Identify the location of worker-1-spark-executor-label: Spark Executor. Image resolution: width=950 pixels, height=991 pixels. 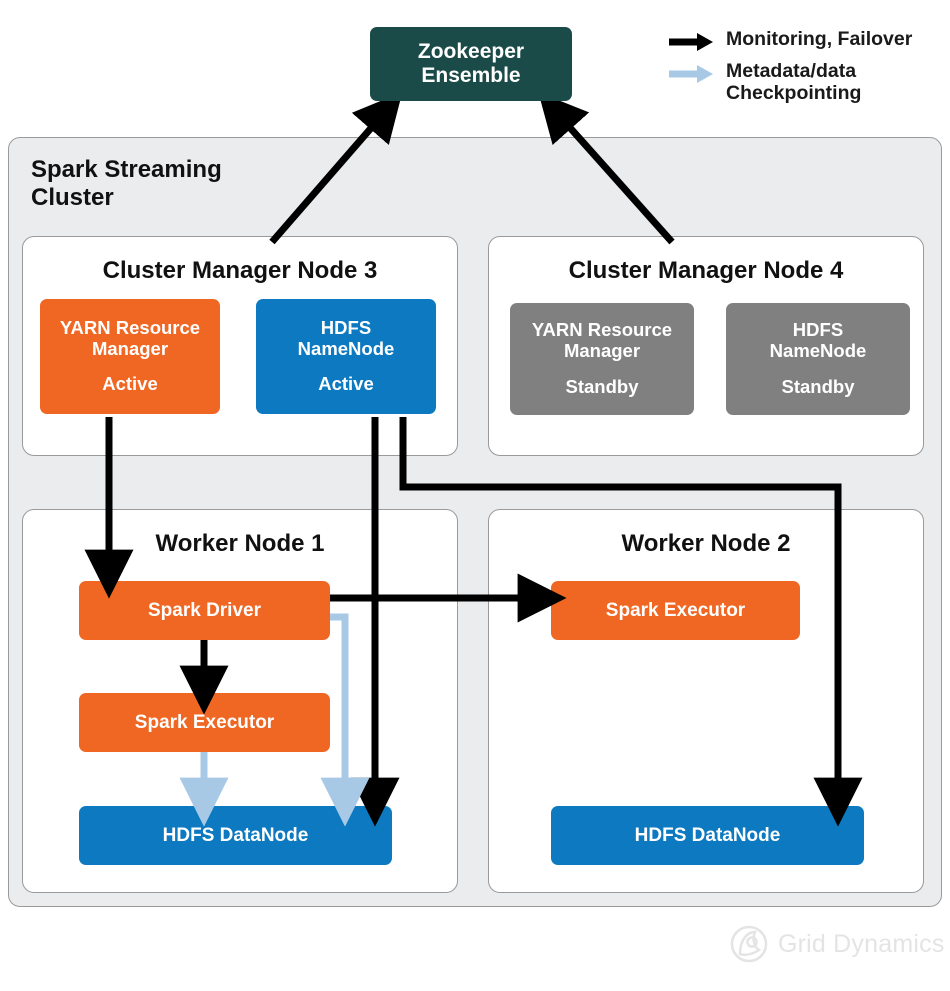
(204, 722).